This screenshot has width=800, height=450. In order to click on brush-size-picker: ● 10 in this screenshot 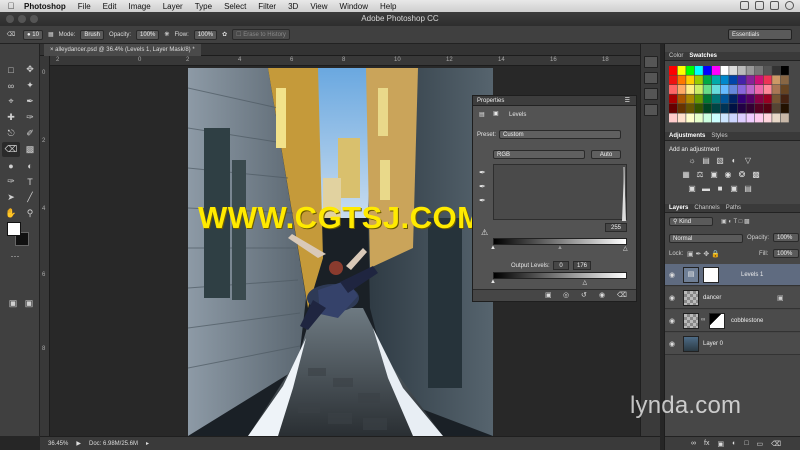, I will do `click(33, 34)`.